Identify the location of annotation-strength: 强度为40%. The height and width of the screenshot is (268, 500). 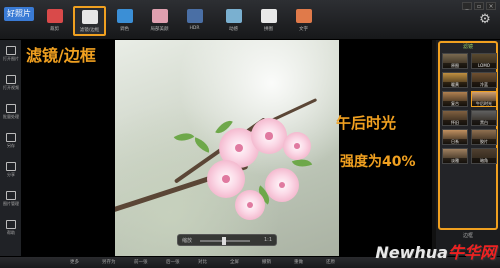
(378, 162).